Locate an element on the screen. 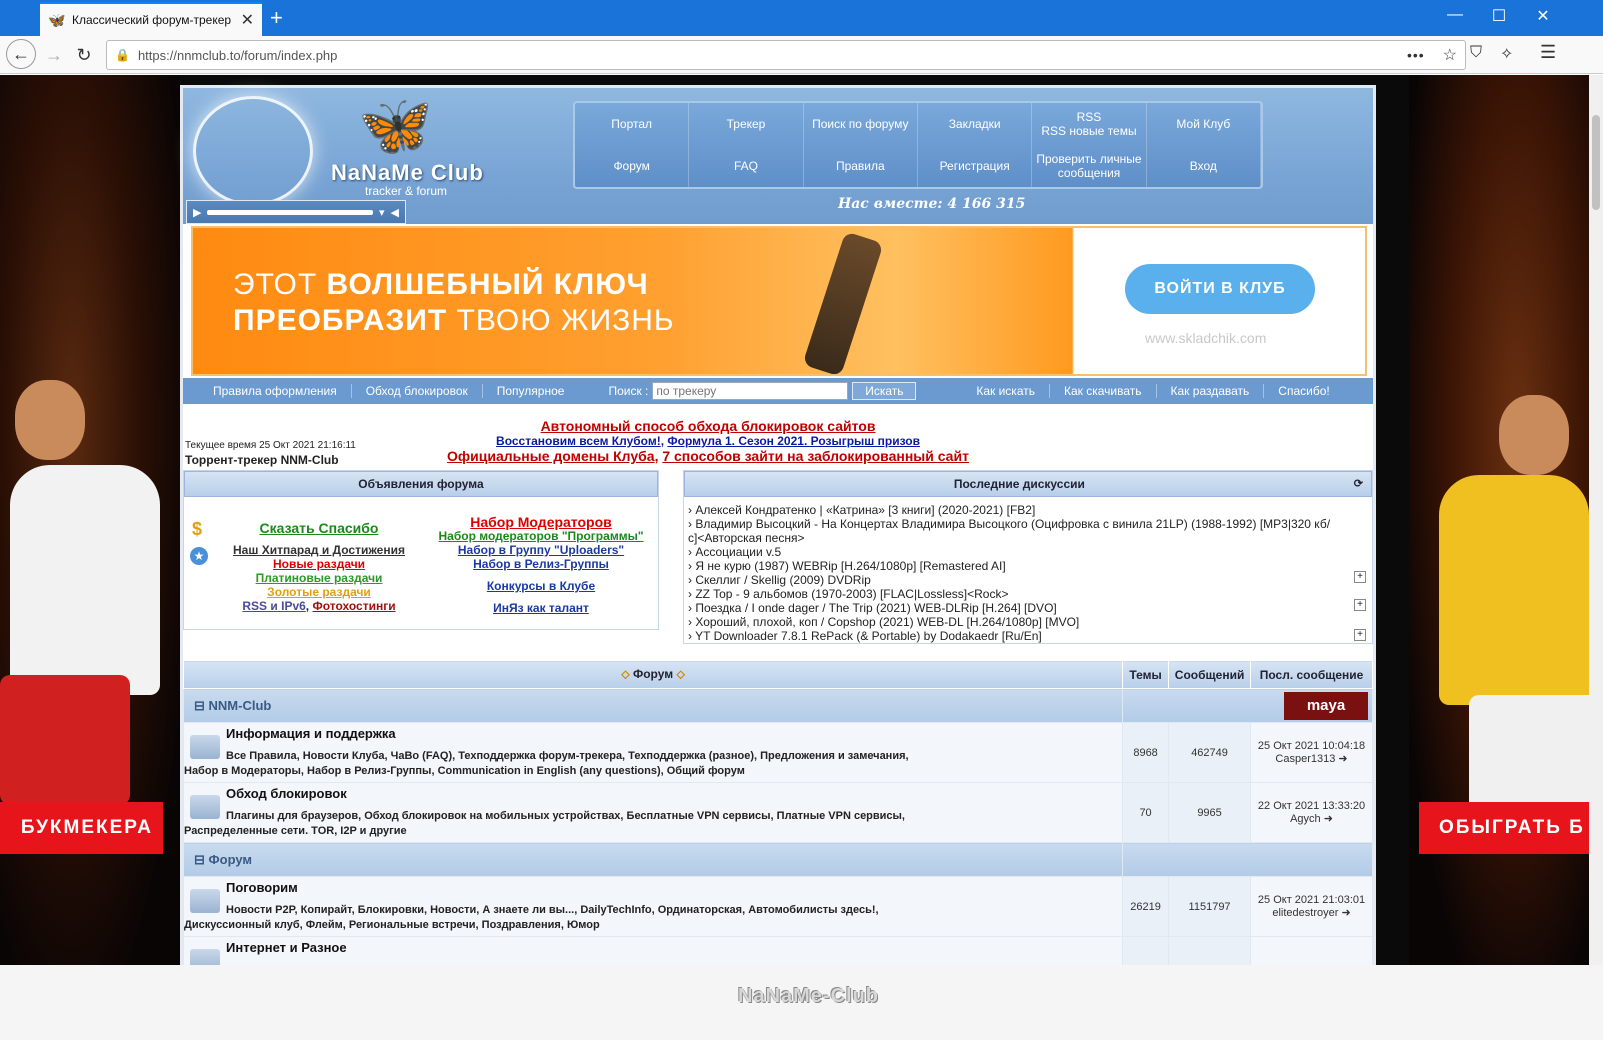 The width and height of the screenshot is (1603, 1040). menu-icon: ☰ is located at coordinates (1548, 52).